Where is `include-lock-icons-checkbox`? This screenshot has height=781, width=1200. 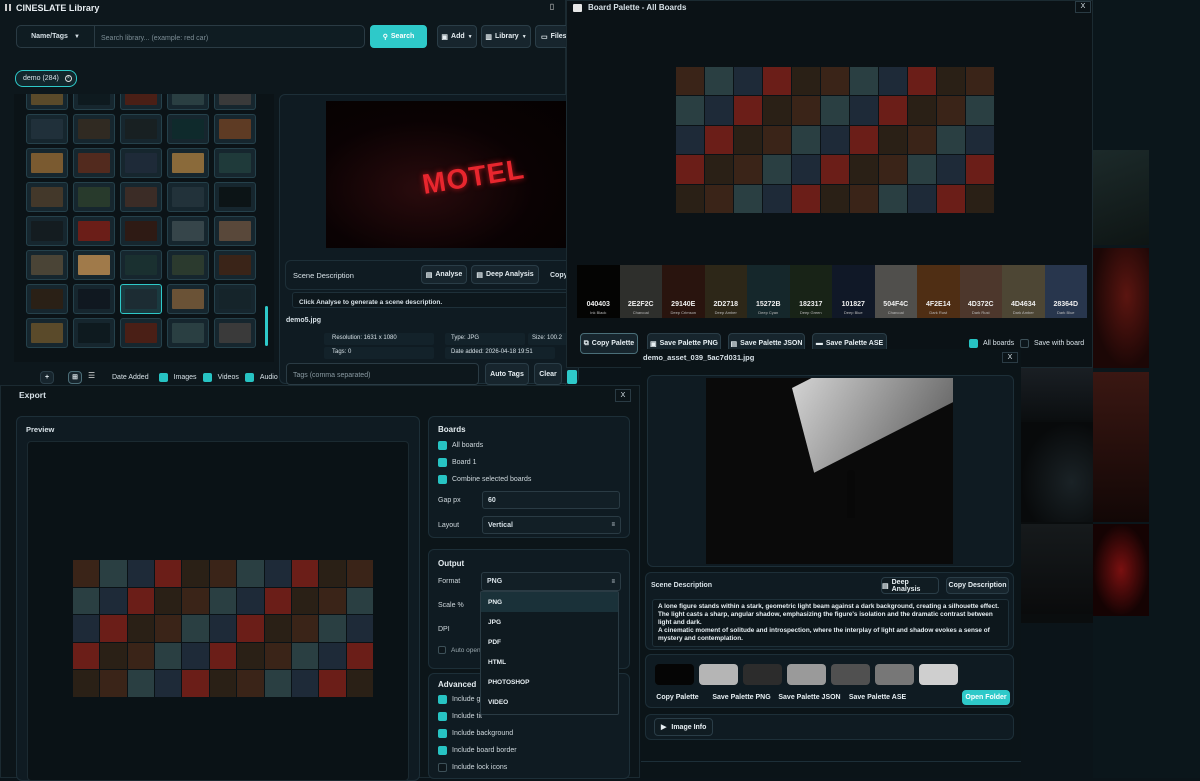 include-lock-icons-checkbox is located at coordinates (442, 767).